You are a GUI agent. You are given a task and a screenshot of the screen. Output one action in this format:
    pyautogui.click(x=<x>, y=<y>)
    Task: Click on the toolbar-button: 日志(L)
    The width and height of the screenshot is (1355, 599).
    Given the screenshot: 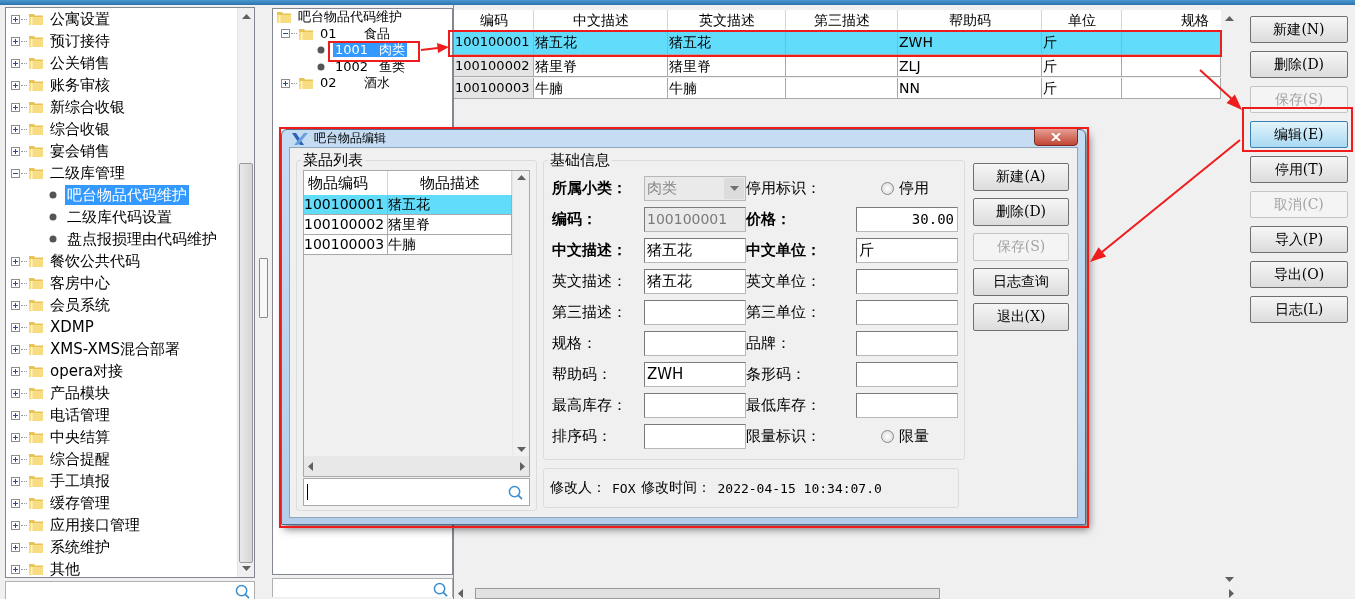 What is the action you would take?
    pyautogui.click(x=1299, y=309)
    